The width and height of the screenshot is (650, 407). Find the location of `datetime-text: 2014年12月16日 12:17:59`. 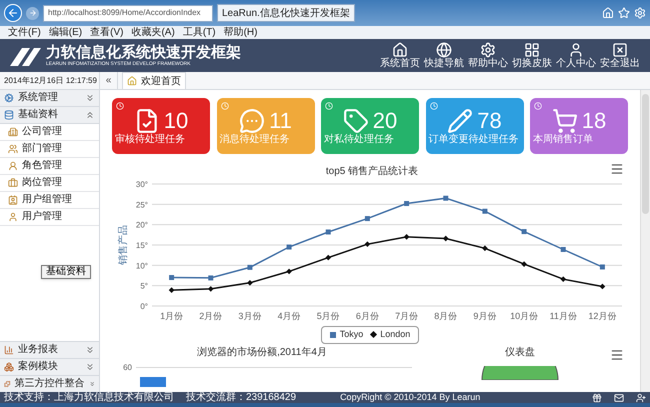

datetime-text: 2014年12月16日 12:17:59 is located at coordinates (50, 80).